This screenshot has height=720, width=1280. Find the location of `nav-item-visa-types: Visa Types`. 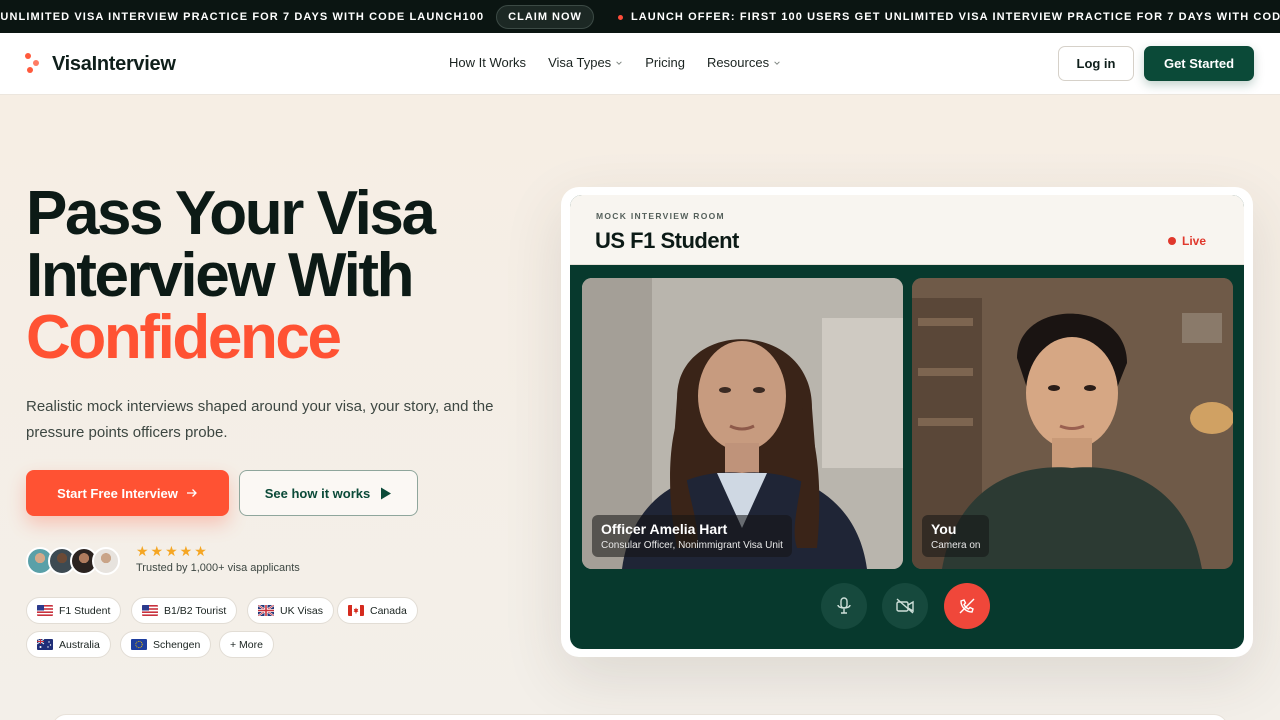

nav-item-visa-types: Visa Types is located at coordinates (585, 62).